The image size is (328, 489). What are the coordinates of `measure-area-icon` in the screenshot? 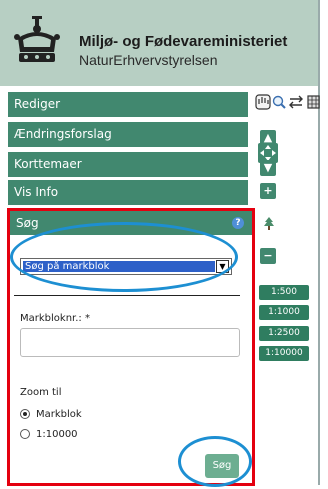 It's located at (313, 102).